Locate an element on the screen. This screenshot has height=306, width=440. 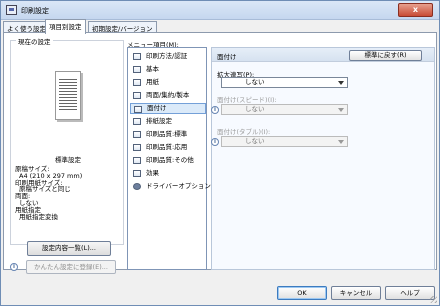
enlarge-print-select: しない is located at coordinates (284, 82).